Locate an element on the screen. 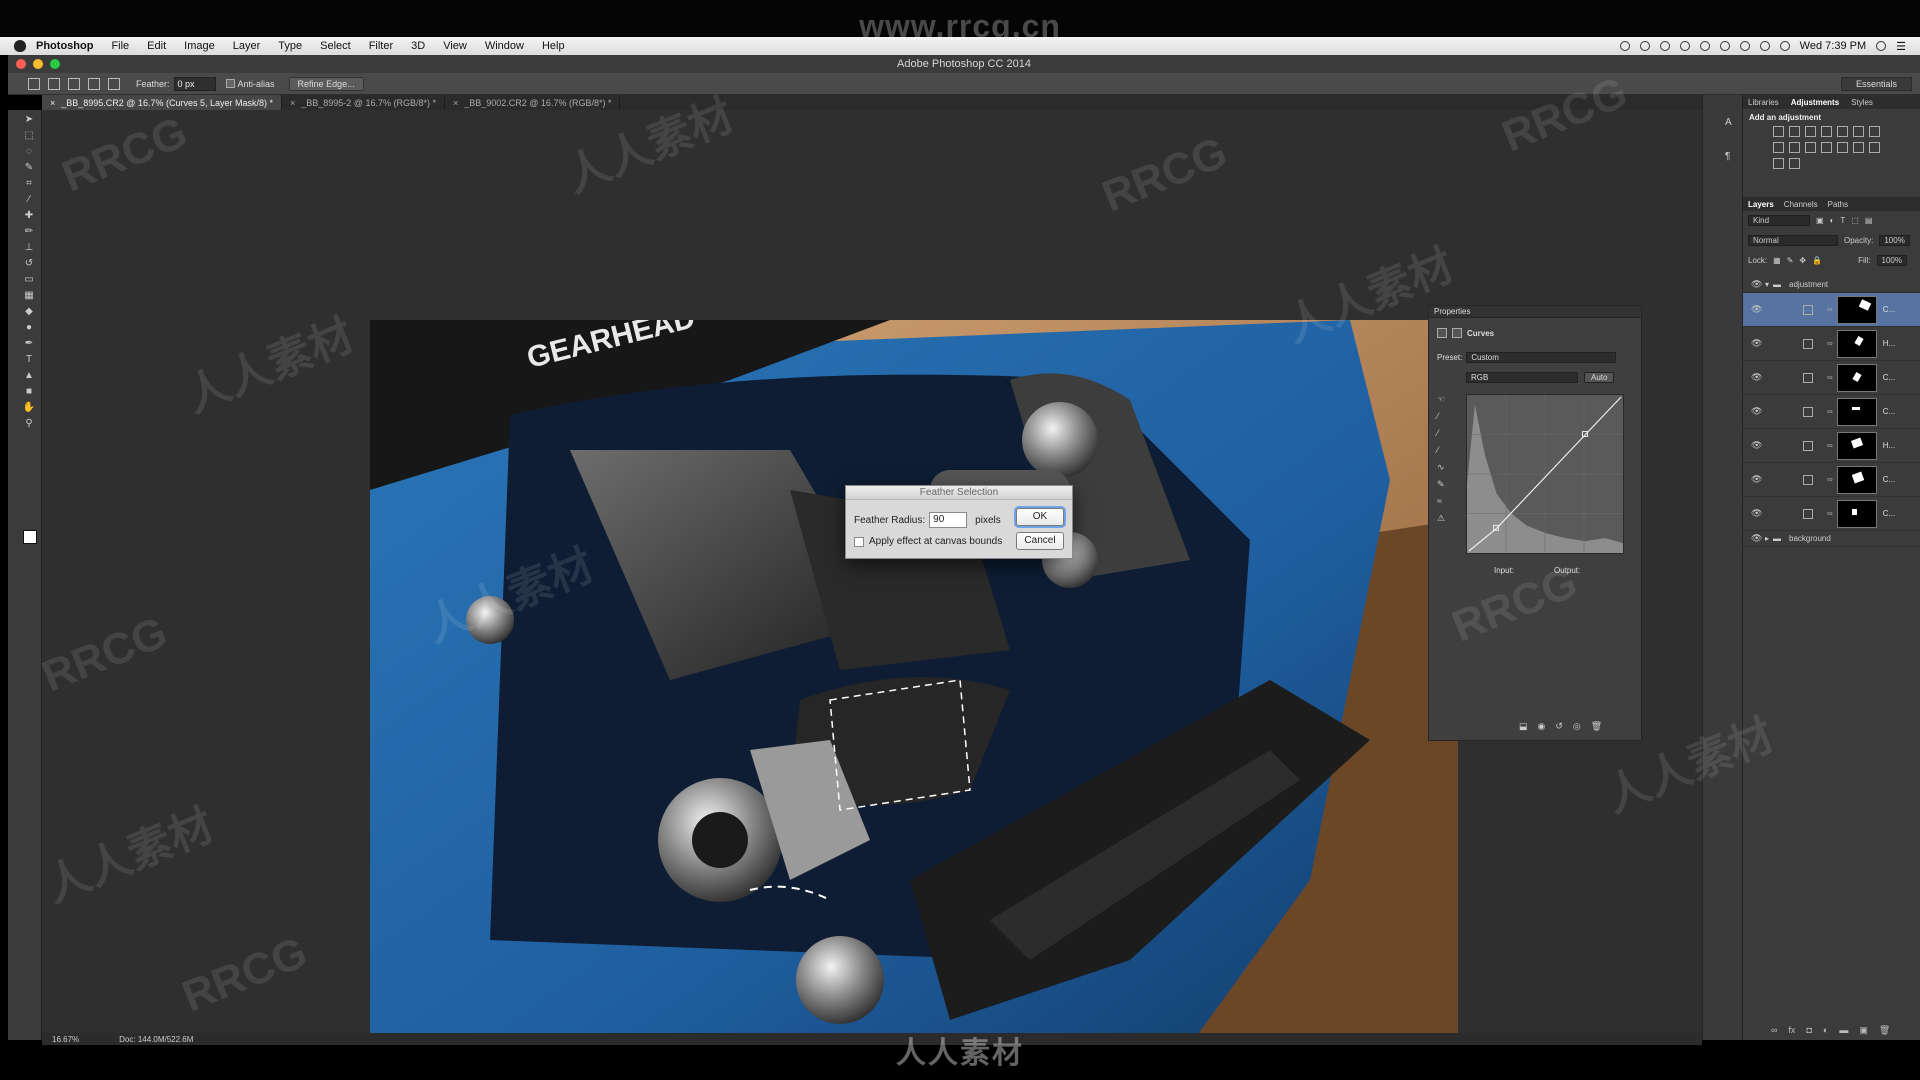 Image resolution: width=1920 pixels, height=1080 pixels. menu-window: Window is located at coordinates (504, 46).